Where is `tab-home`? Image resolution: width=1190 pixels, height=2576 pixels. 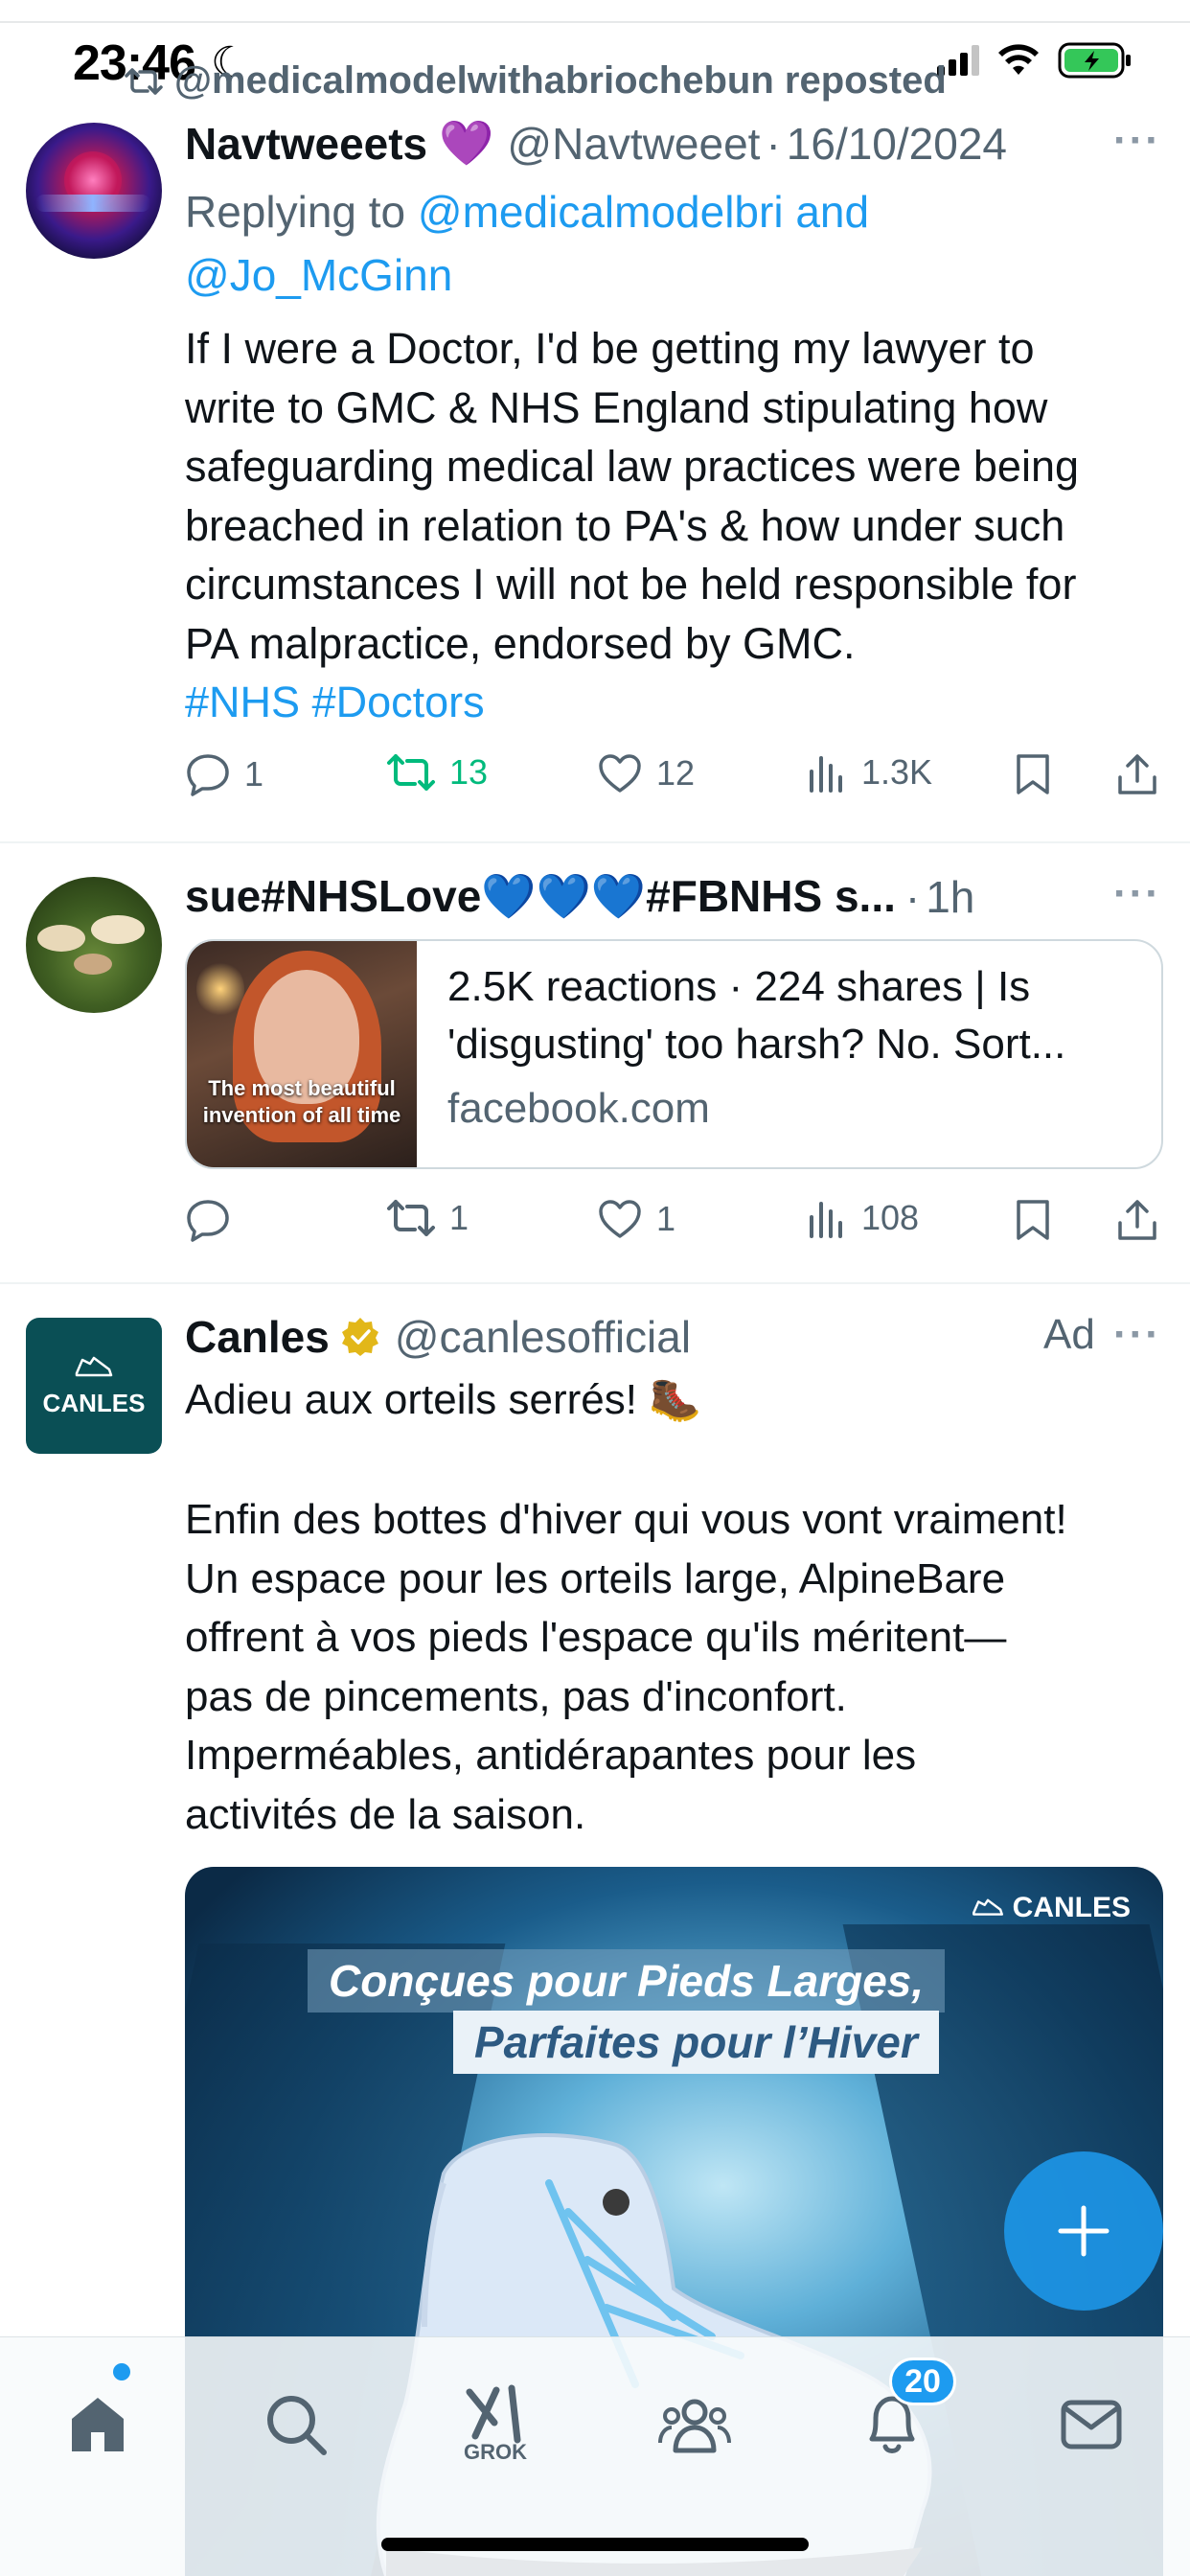 tab-home is located at coordinates (97, 2424).